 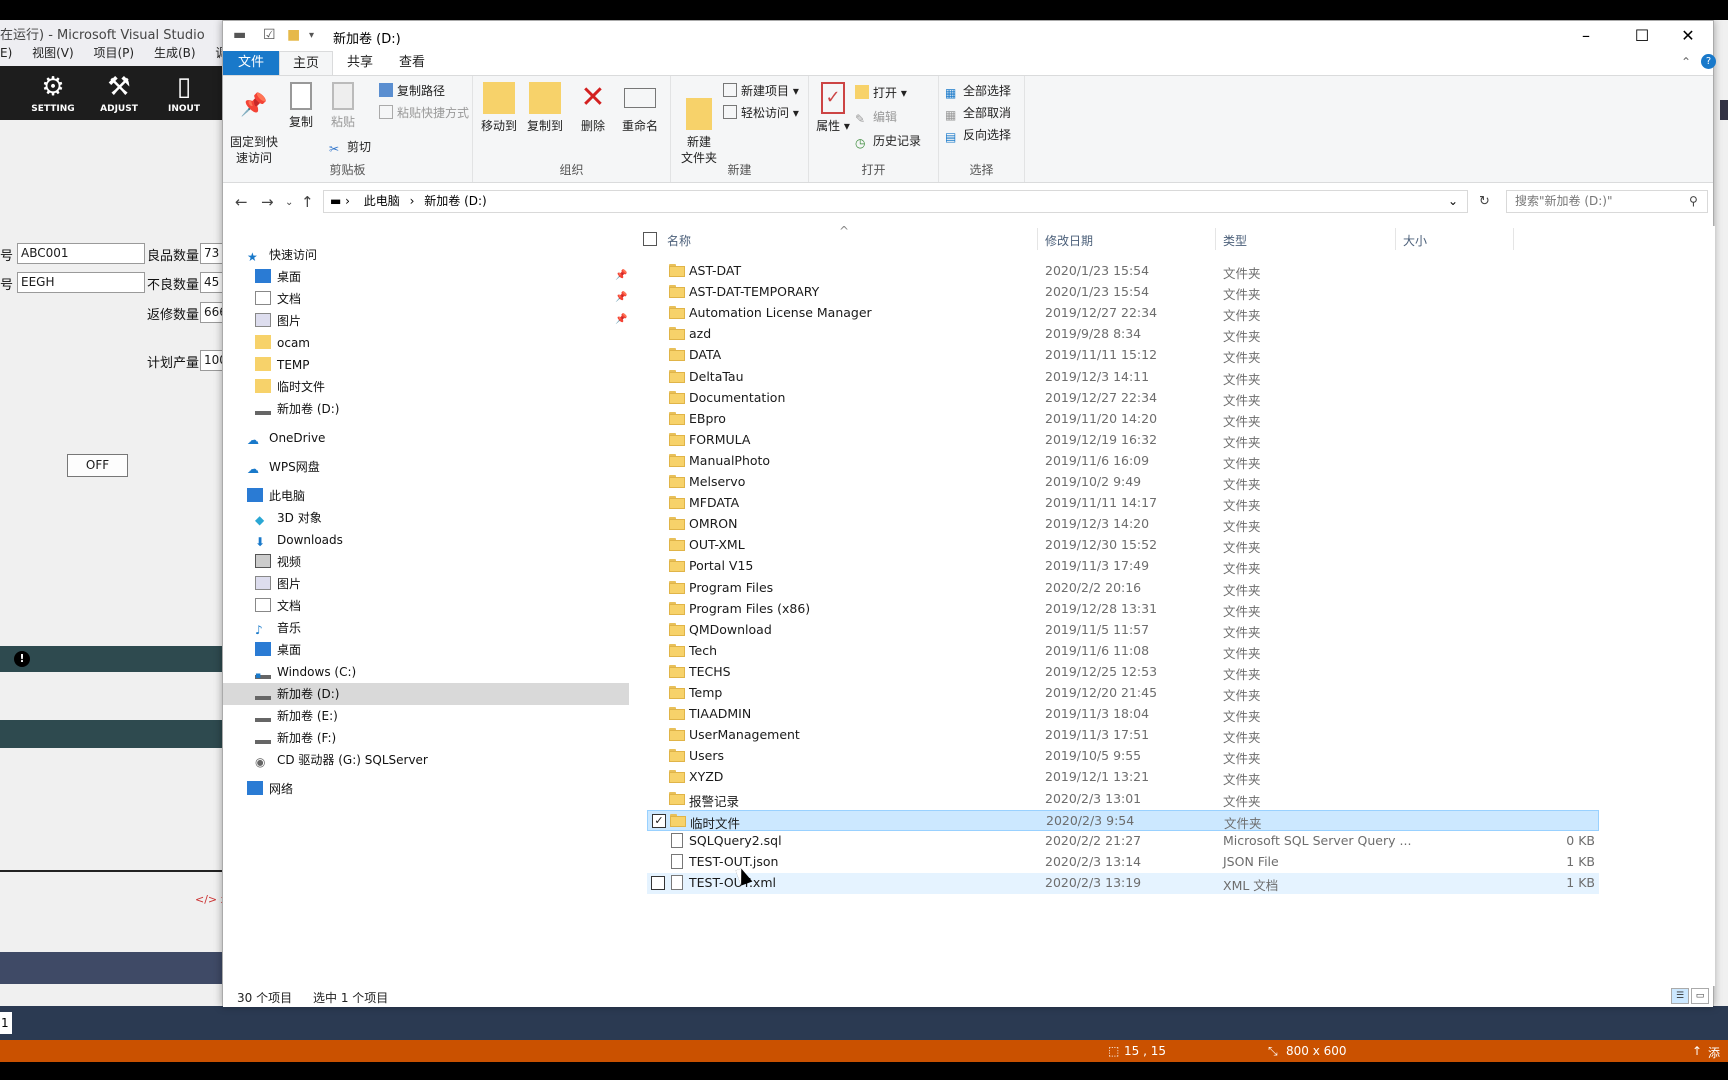 What do you see at coordinates (278, 562) in the screenshot?
I see `nav-videos: 视频` at bounding box center [278, 562].